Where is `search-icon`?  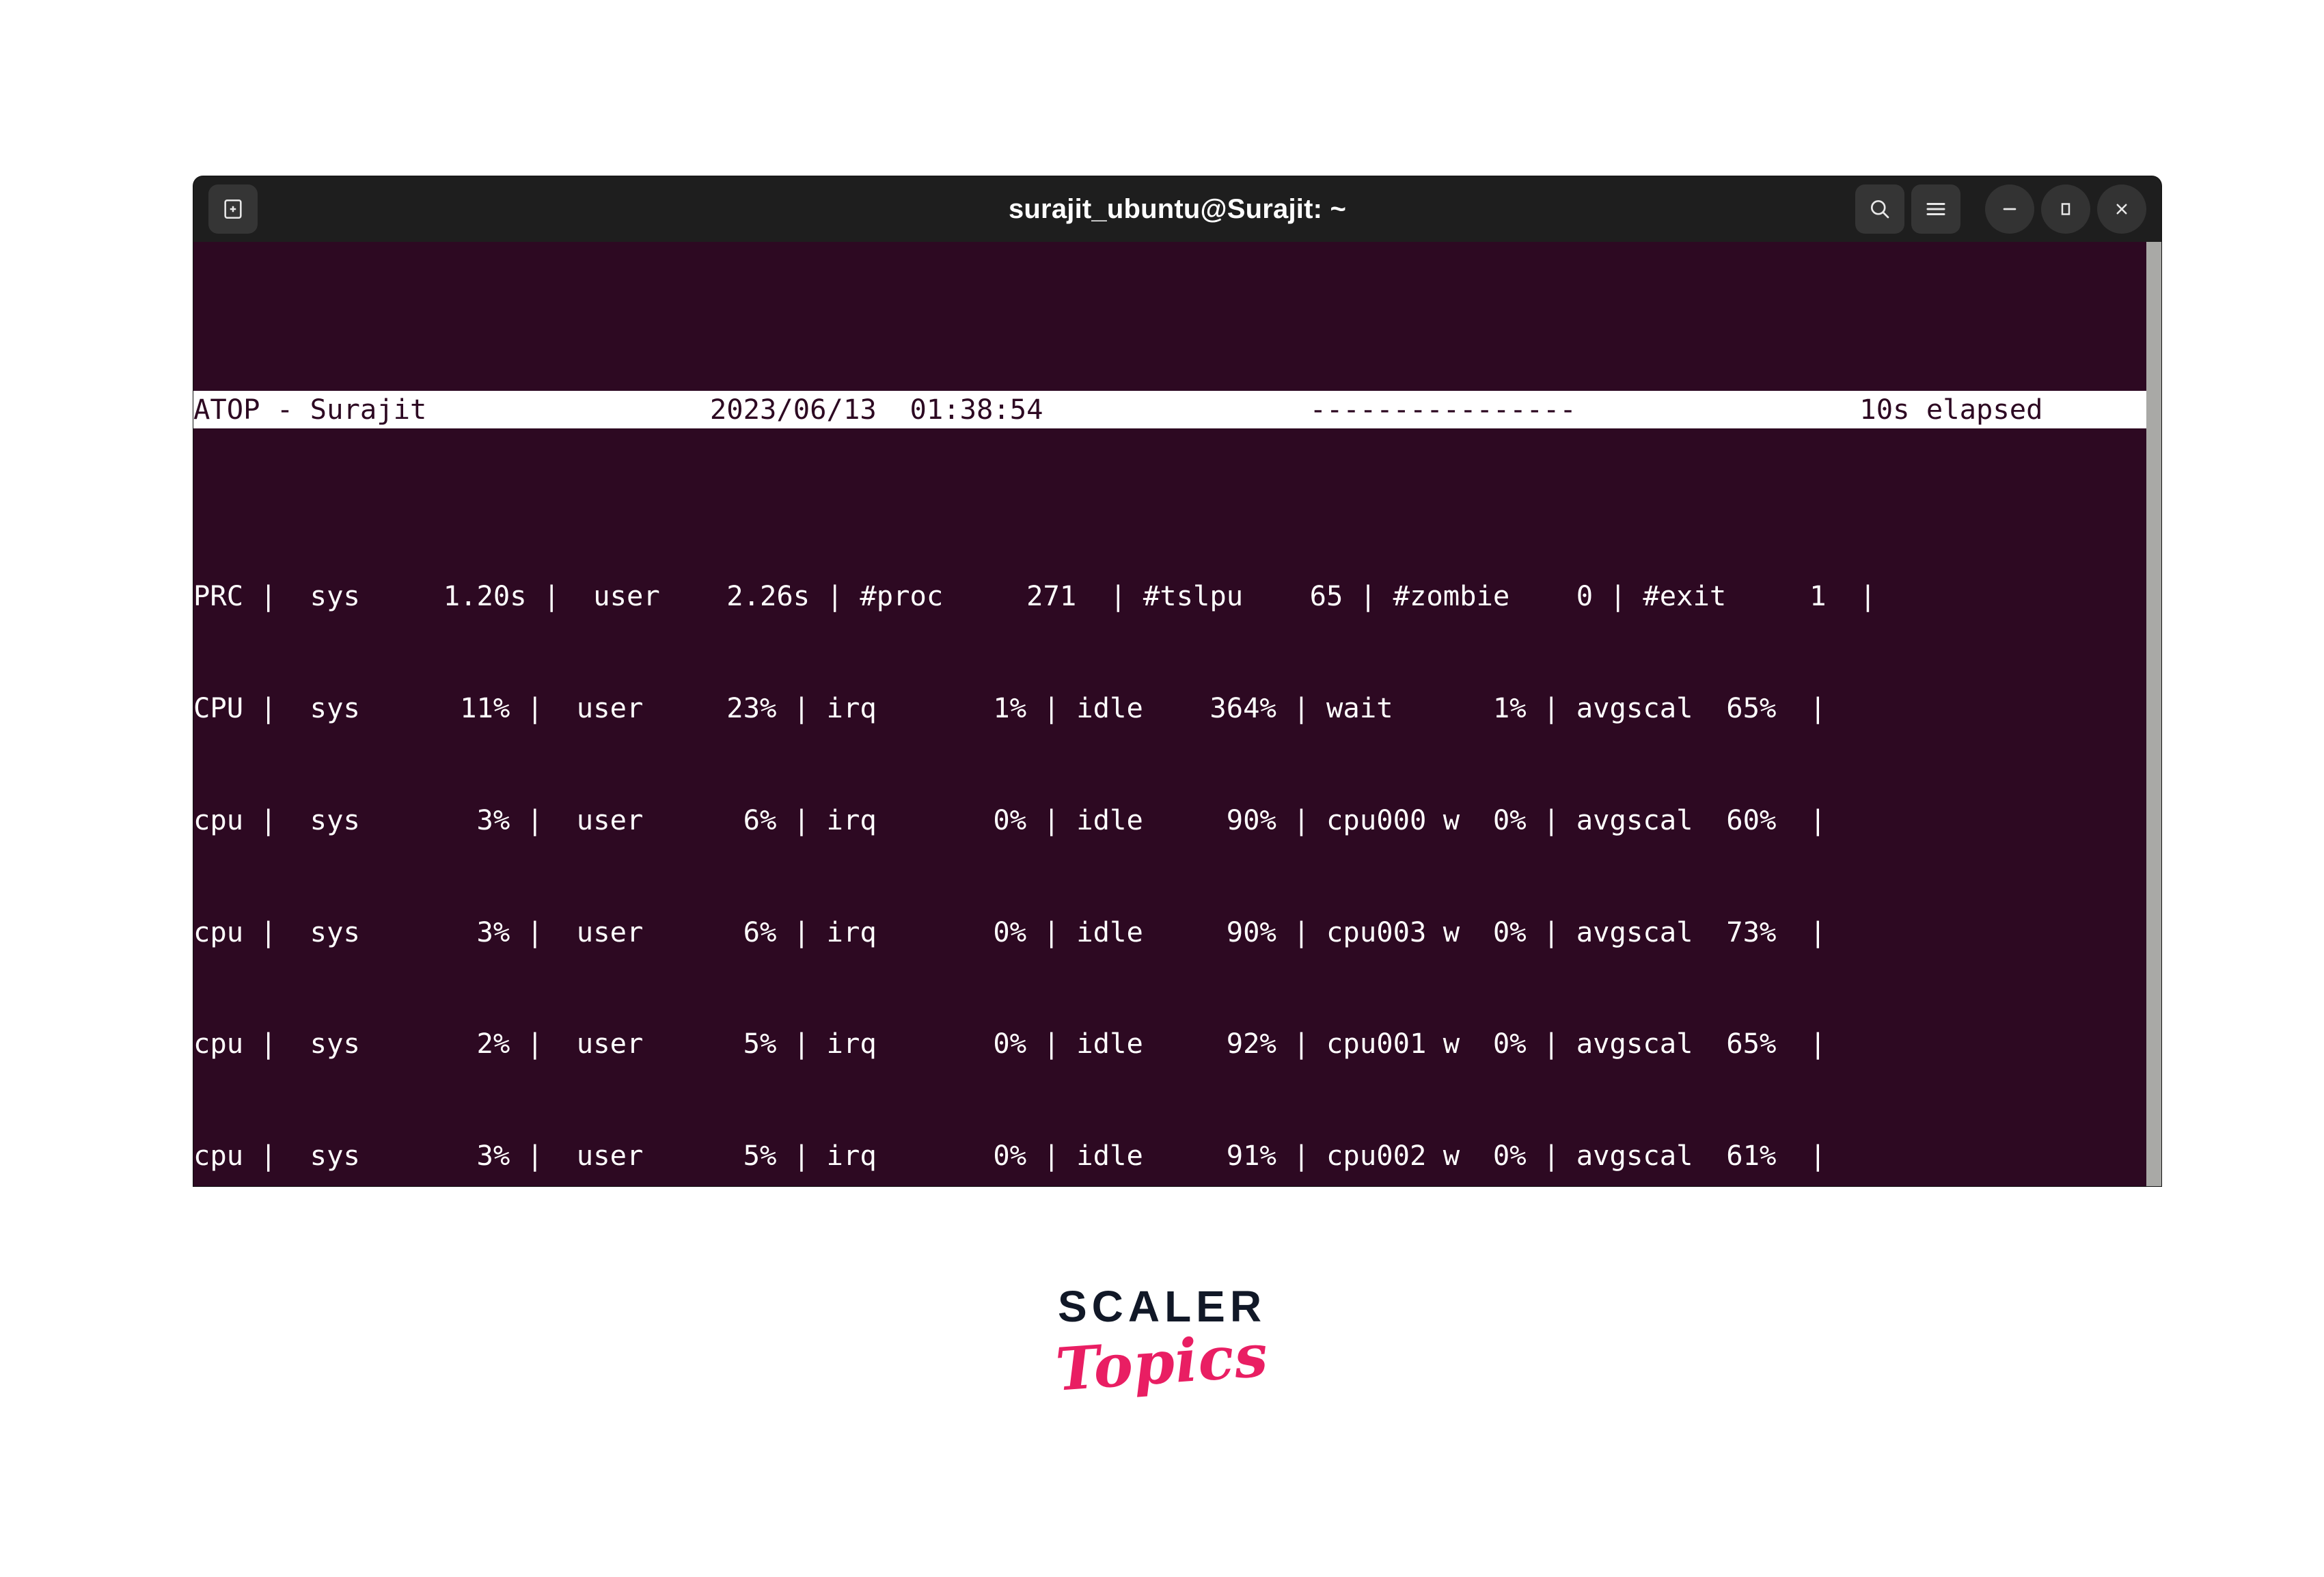
search-icon is located at coordinates (1879, 209).